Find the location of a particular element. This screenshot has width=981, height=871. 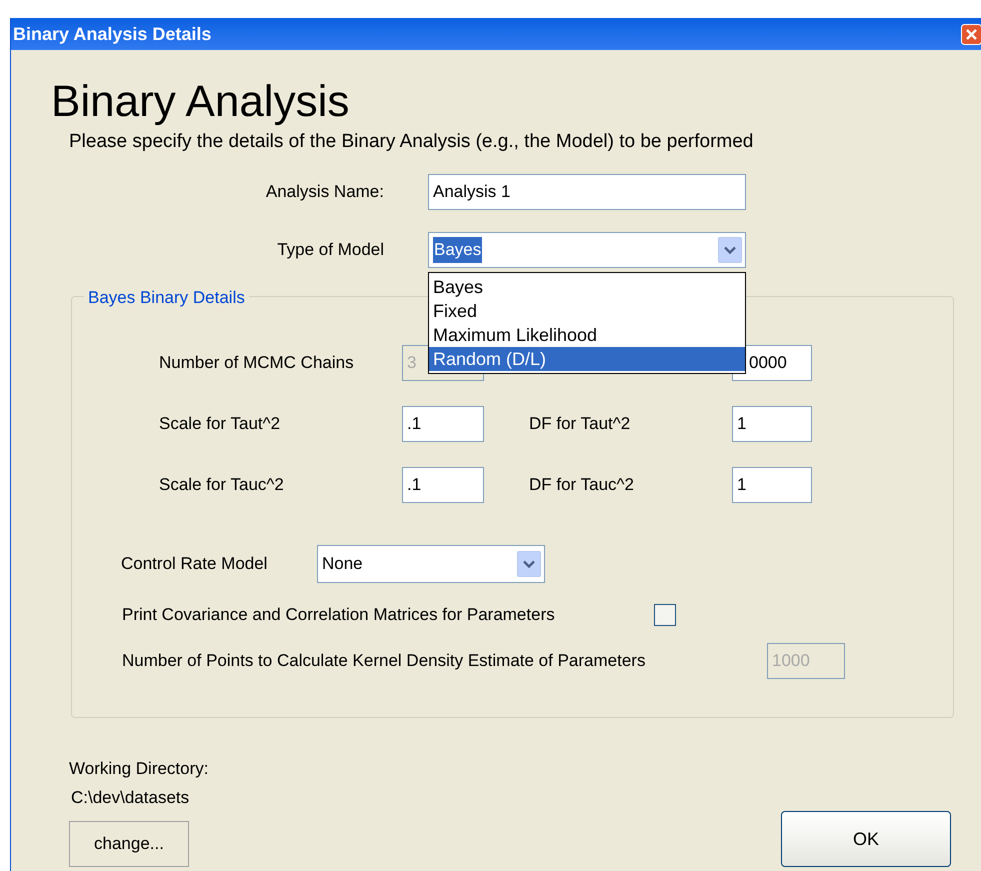

model-label: Type of Model is located at coordinates (330, 250).